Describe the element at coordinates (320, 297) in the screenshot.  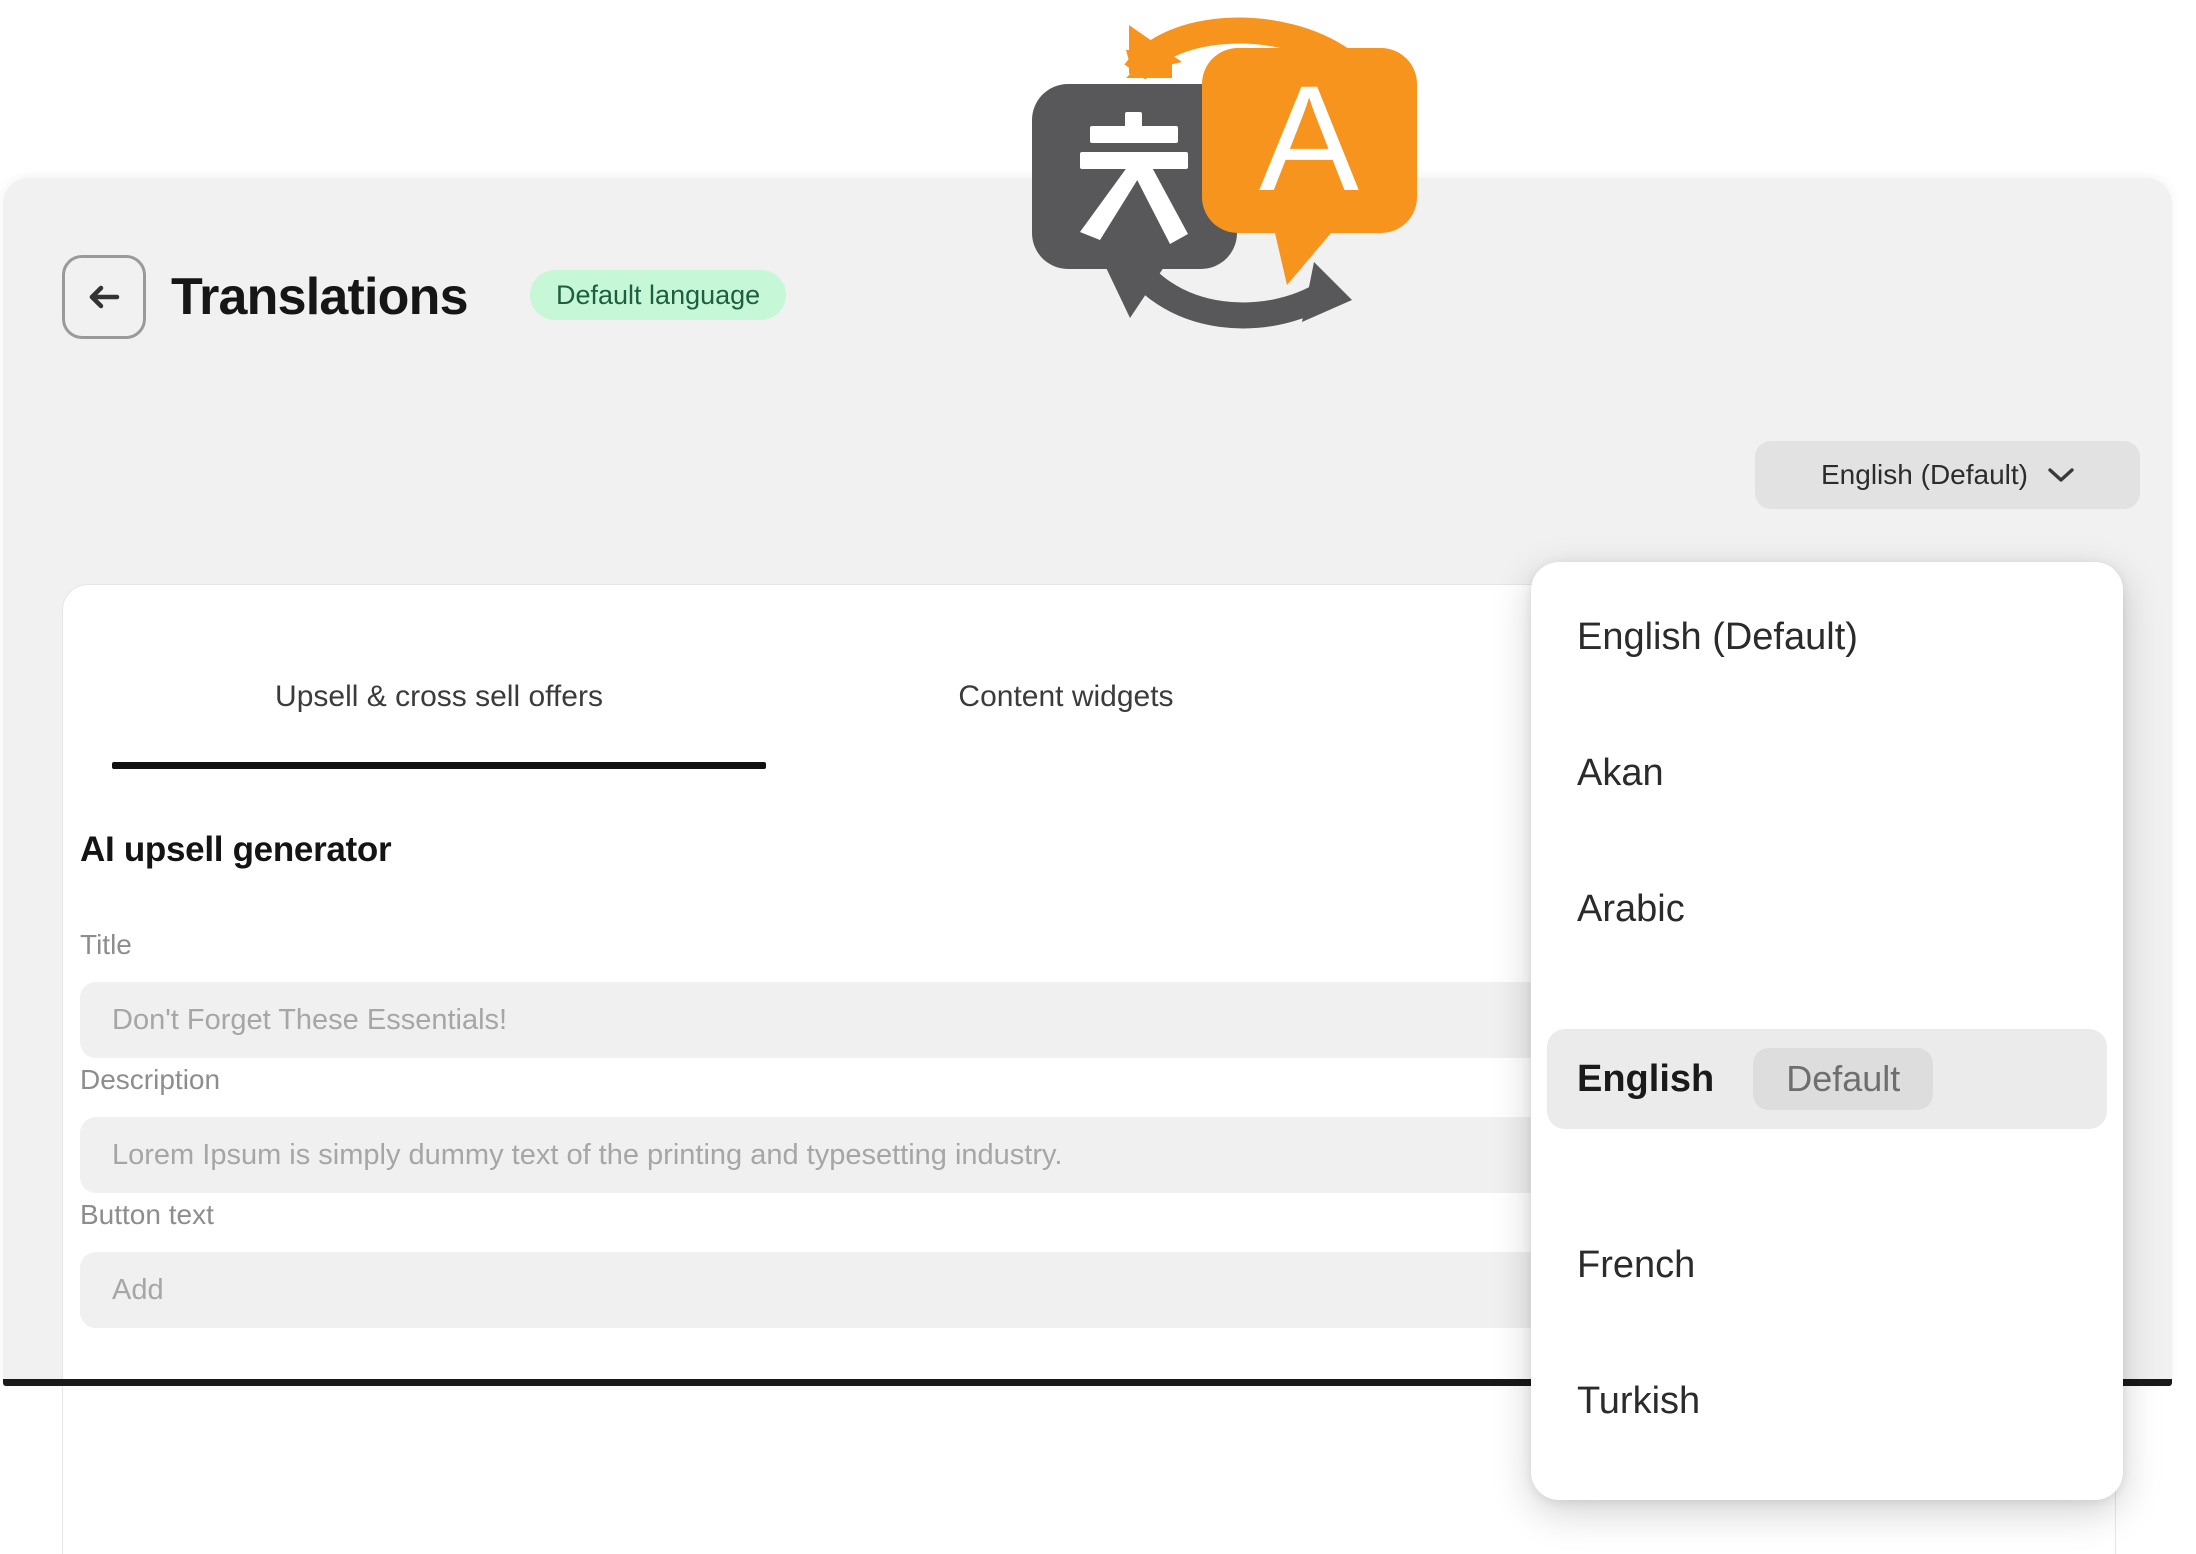
I see `page-title: Translations` at that location.